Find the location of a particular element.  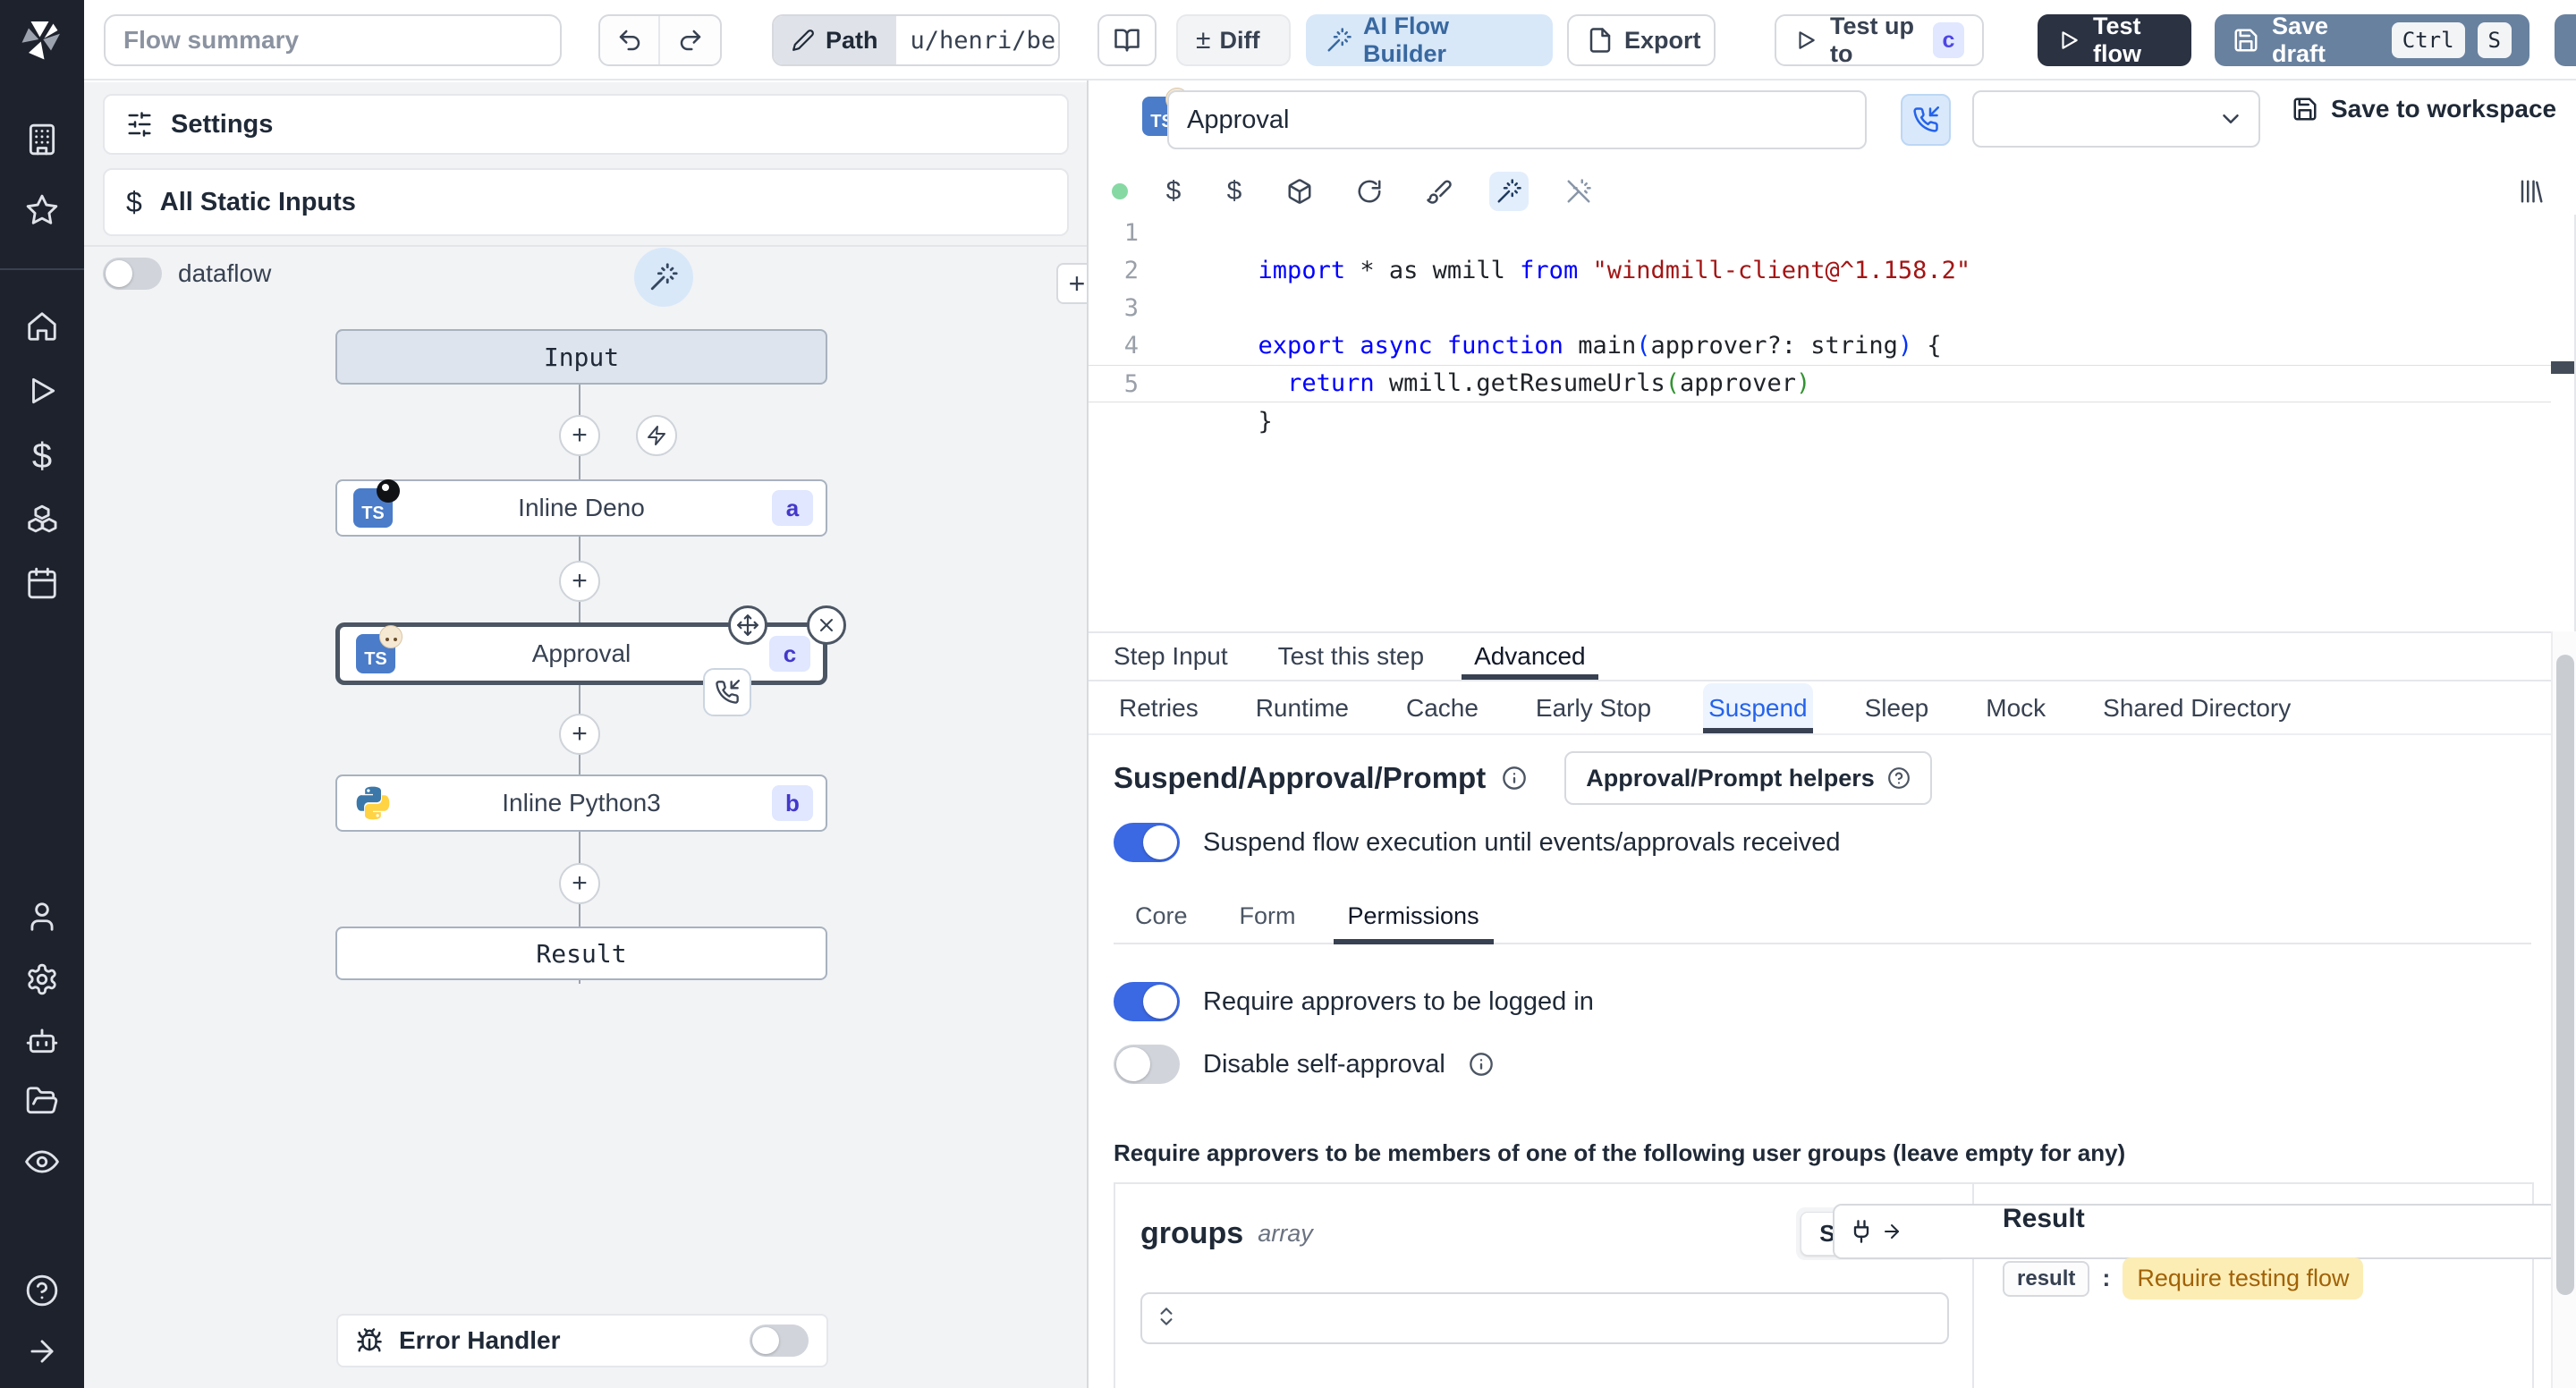

disable-self-approval-toggle is located at coordinates (1147, 1064).